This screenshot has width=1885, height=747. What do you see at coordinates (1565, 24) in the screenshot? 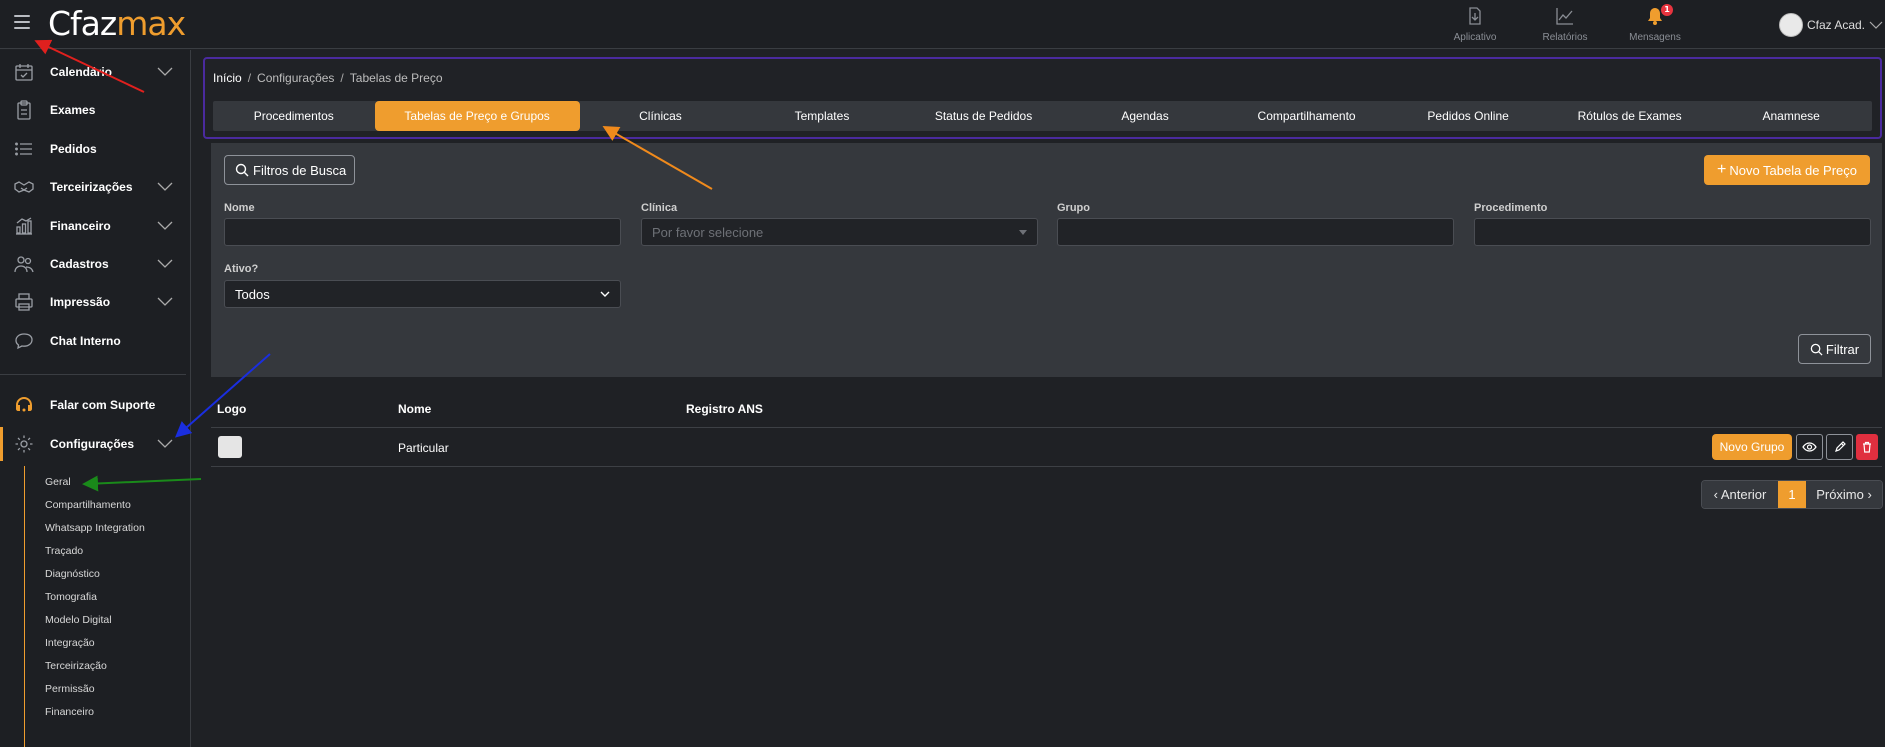
I see `topnav-relatorios: Relatórios` at bounding box center [1565, 24].